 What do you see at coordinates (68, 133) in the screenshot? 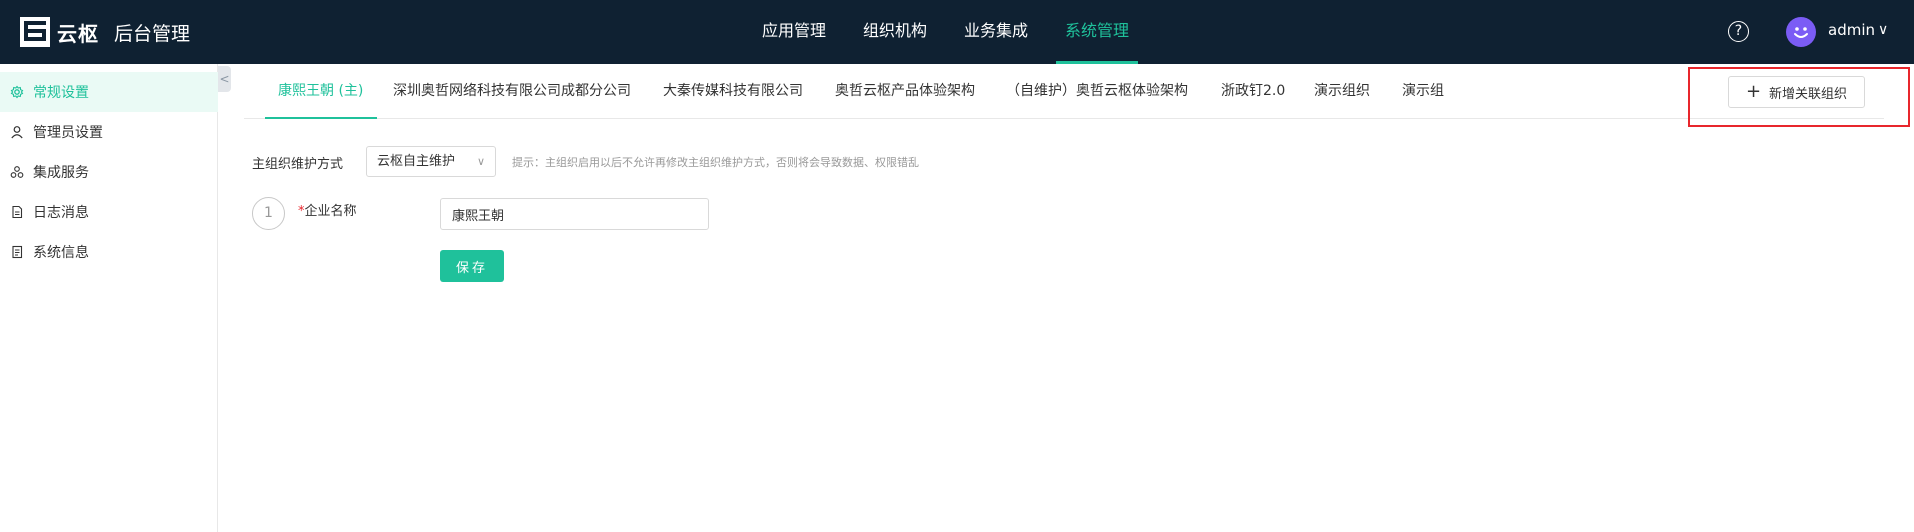
I see `sidebar-item-label: 管理员设置` at bounding box center [68, 133].